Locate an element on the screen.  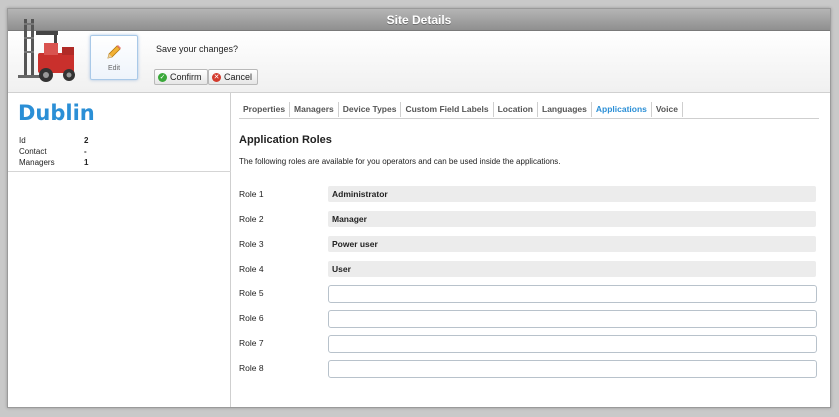
close-icon: ✕ is located at coordinates (216, 77).